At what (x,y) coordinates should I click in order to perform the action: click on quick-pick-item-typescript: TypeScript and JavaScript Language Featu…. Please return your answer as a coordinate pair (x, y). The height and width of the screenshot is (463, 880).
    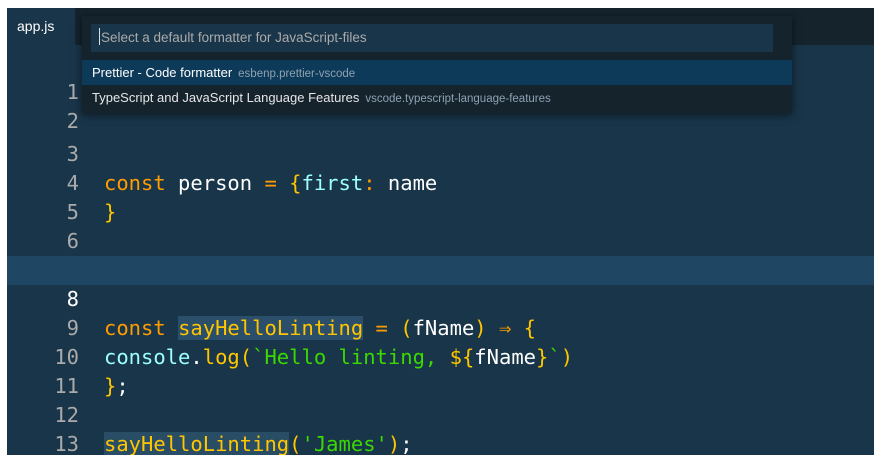
    Looking at the image, I should click on (437, 97).